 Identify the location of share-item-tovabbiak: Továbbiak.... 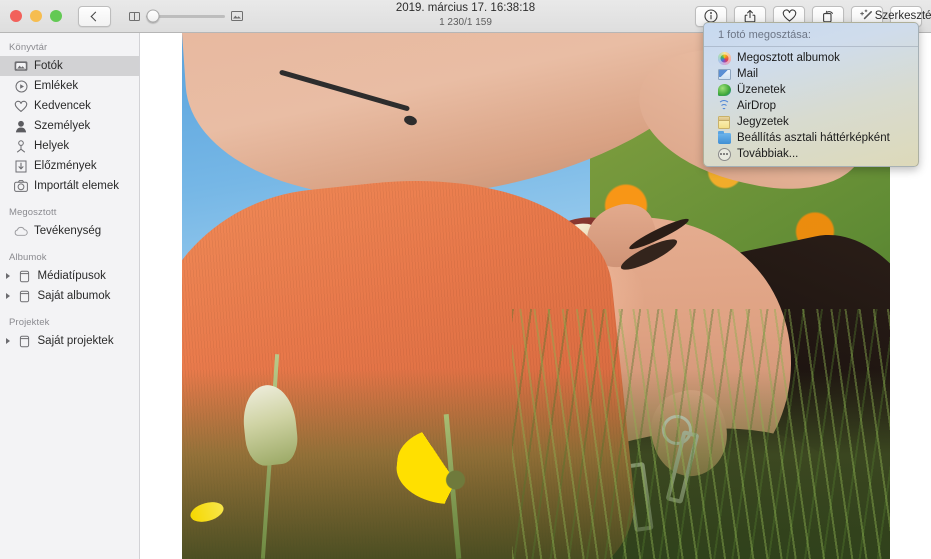
(811, 154).